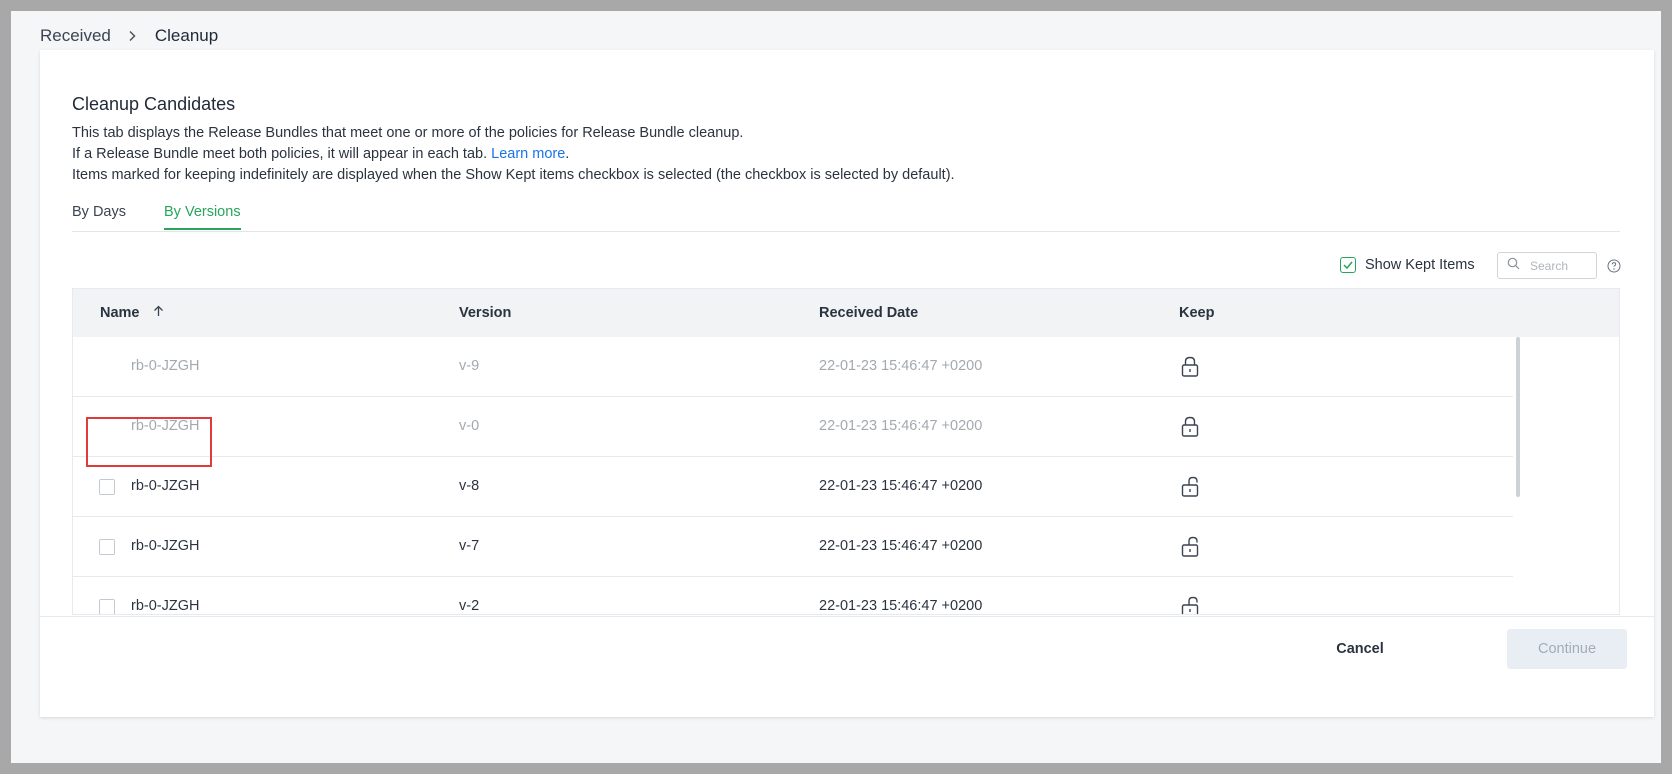 This screenshot has height=774, width=1672. Describe the element at coordinates (868, 313) in the screenshot. I see `column-header-received-date: Received Date` at that location.